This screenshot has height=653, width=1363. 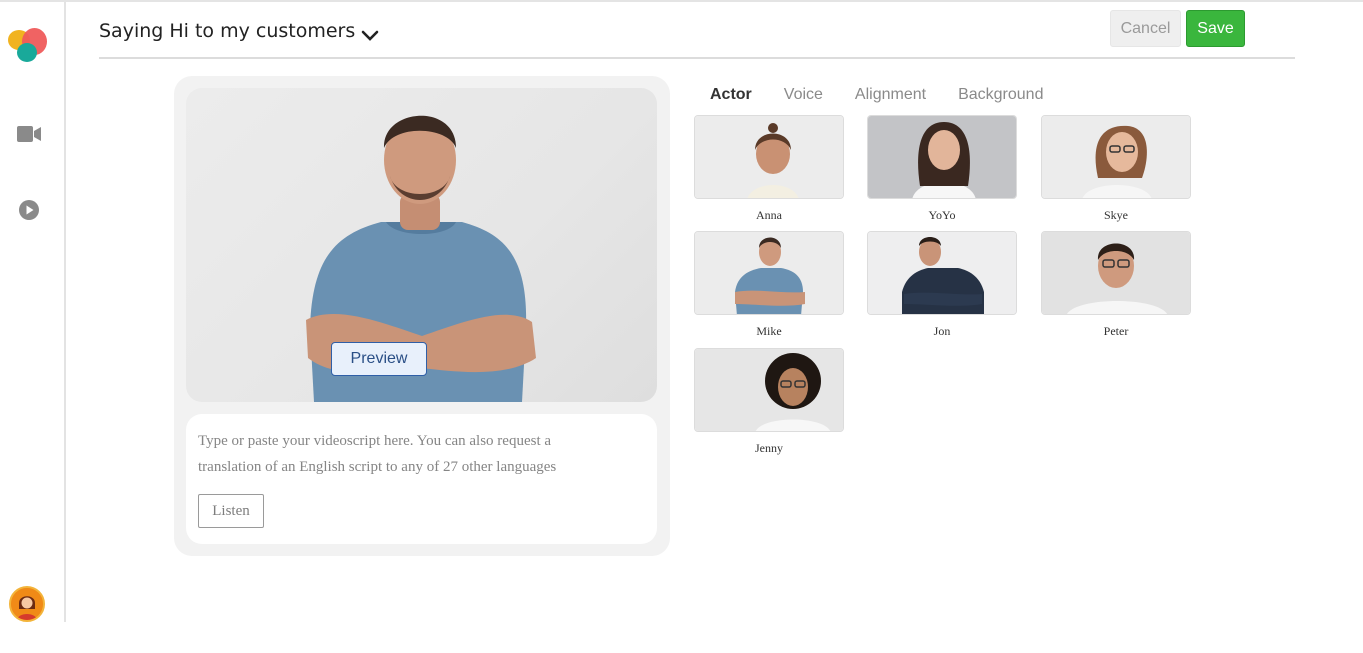 What do you see at coordinates (769, 331) in the screenshot?
I see `actor-name: Mike` at bounding box center [769, 331].